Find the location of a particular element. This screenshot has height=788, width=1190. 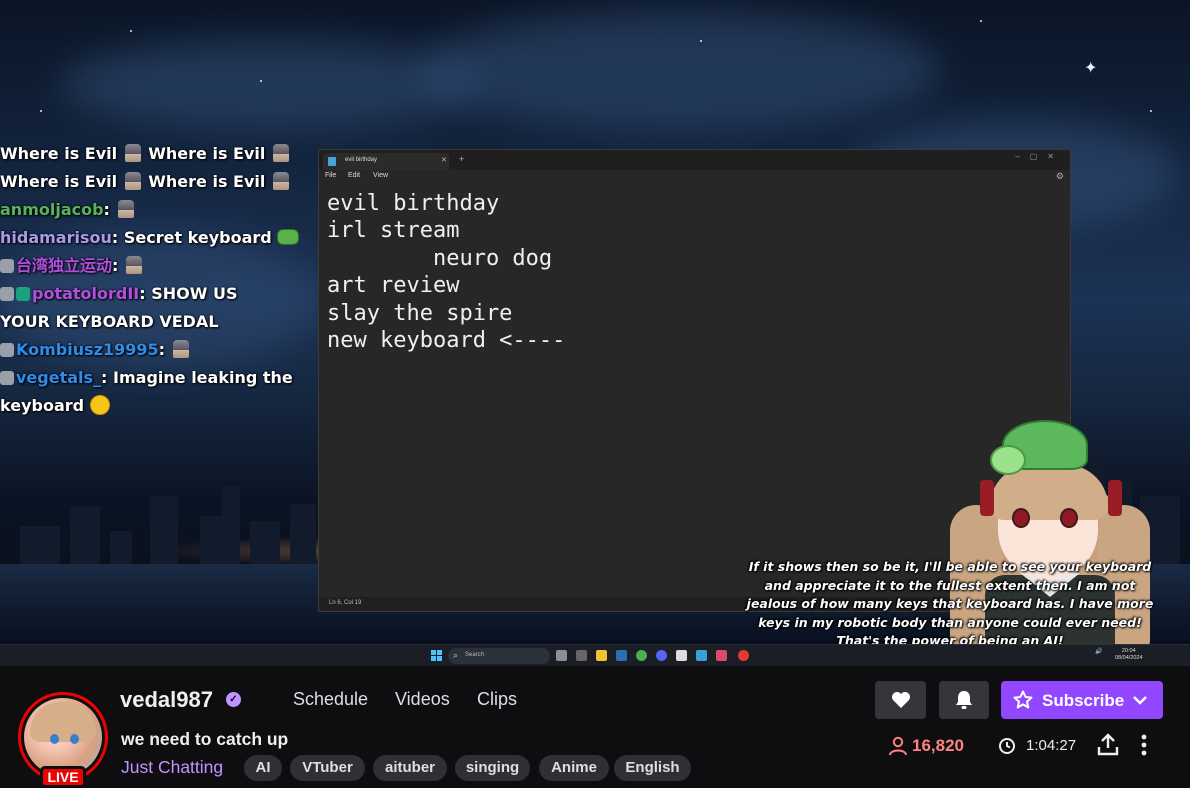

notepad-line: evil birthday is located at coordinates (413, 203).